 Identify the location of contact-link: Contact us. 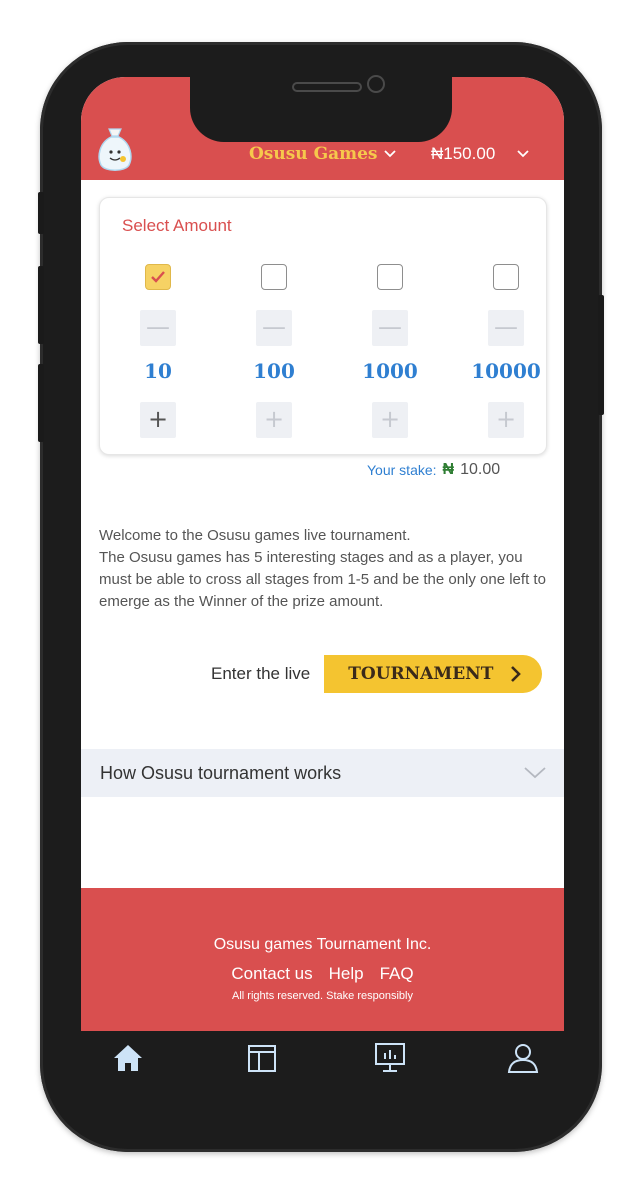
(271, 974).